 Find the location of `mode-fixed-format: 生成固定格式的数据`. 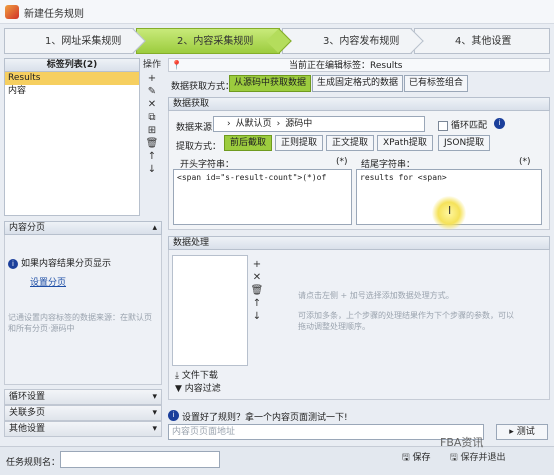

mode-fixed-format: 生成固定格式的数据 is located at coordinates (358, 83).